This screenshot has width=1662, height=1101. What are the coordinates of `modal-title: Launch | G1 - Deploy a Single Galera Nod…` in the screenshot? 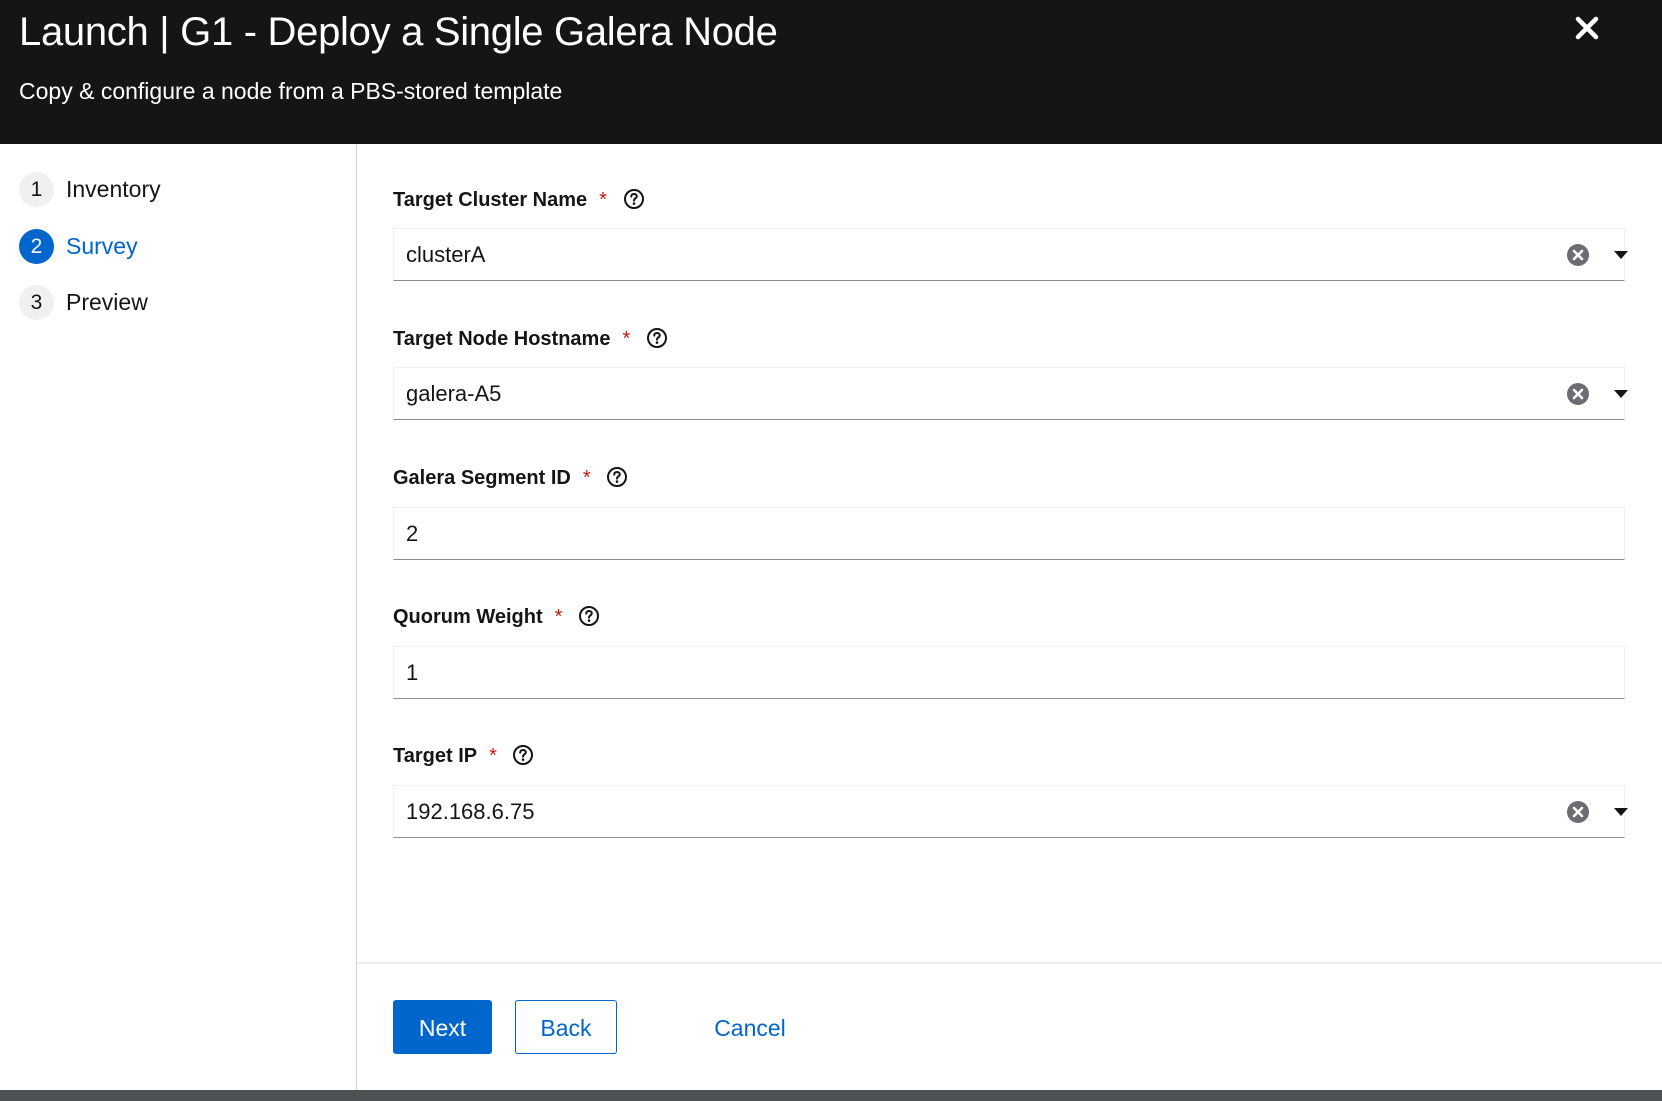 It's located at (398, 32).